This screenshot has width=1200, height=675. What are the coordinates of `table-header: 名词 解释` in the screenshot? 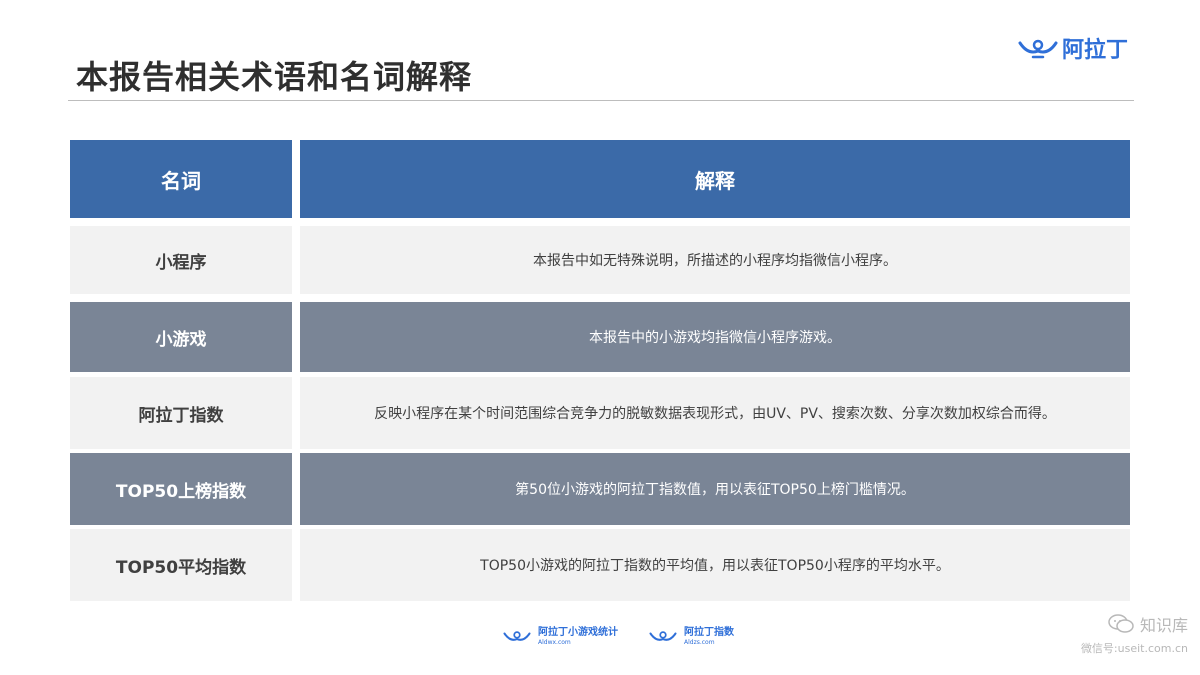 It's located at (600, 179).